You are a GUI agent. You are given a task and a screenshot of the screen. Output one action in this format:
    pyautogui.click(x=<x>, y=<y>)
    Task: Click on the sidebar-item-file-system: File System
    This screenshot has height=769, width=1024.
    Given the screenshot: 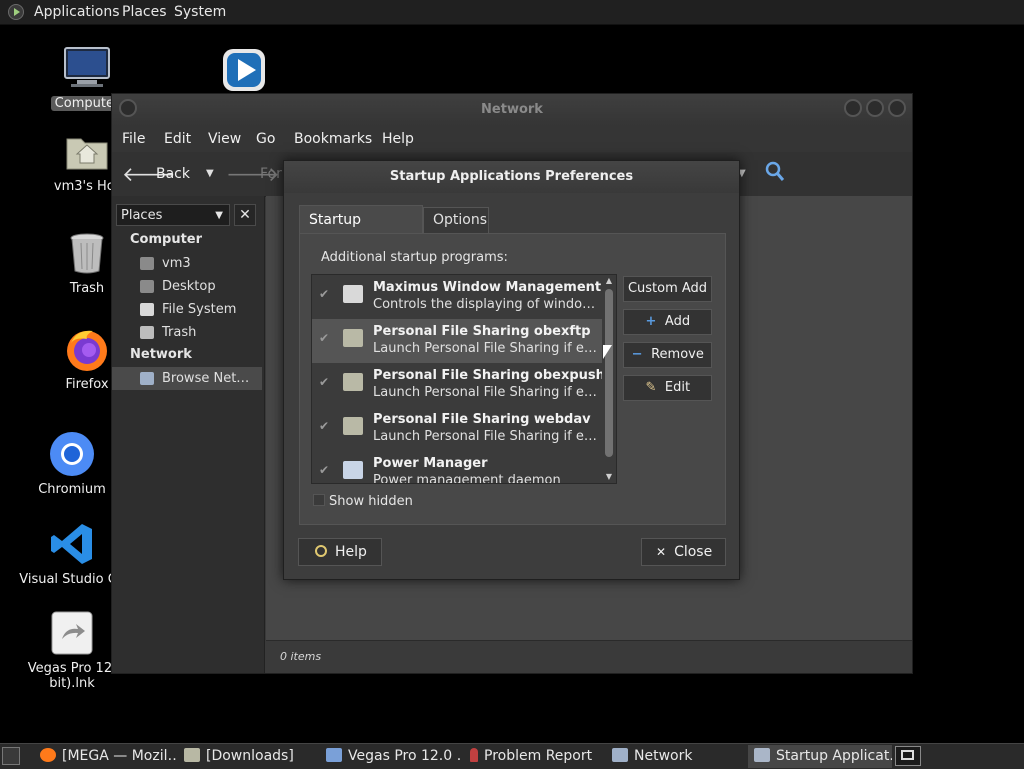 What is the action you would take?
    pyautogui.click(x=187, y=309)
    